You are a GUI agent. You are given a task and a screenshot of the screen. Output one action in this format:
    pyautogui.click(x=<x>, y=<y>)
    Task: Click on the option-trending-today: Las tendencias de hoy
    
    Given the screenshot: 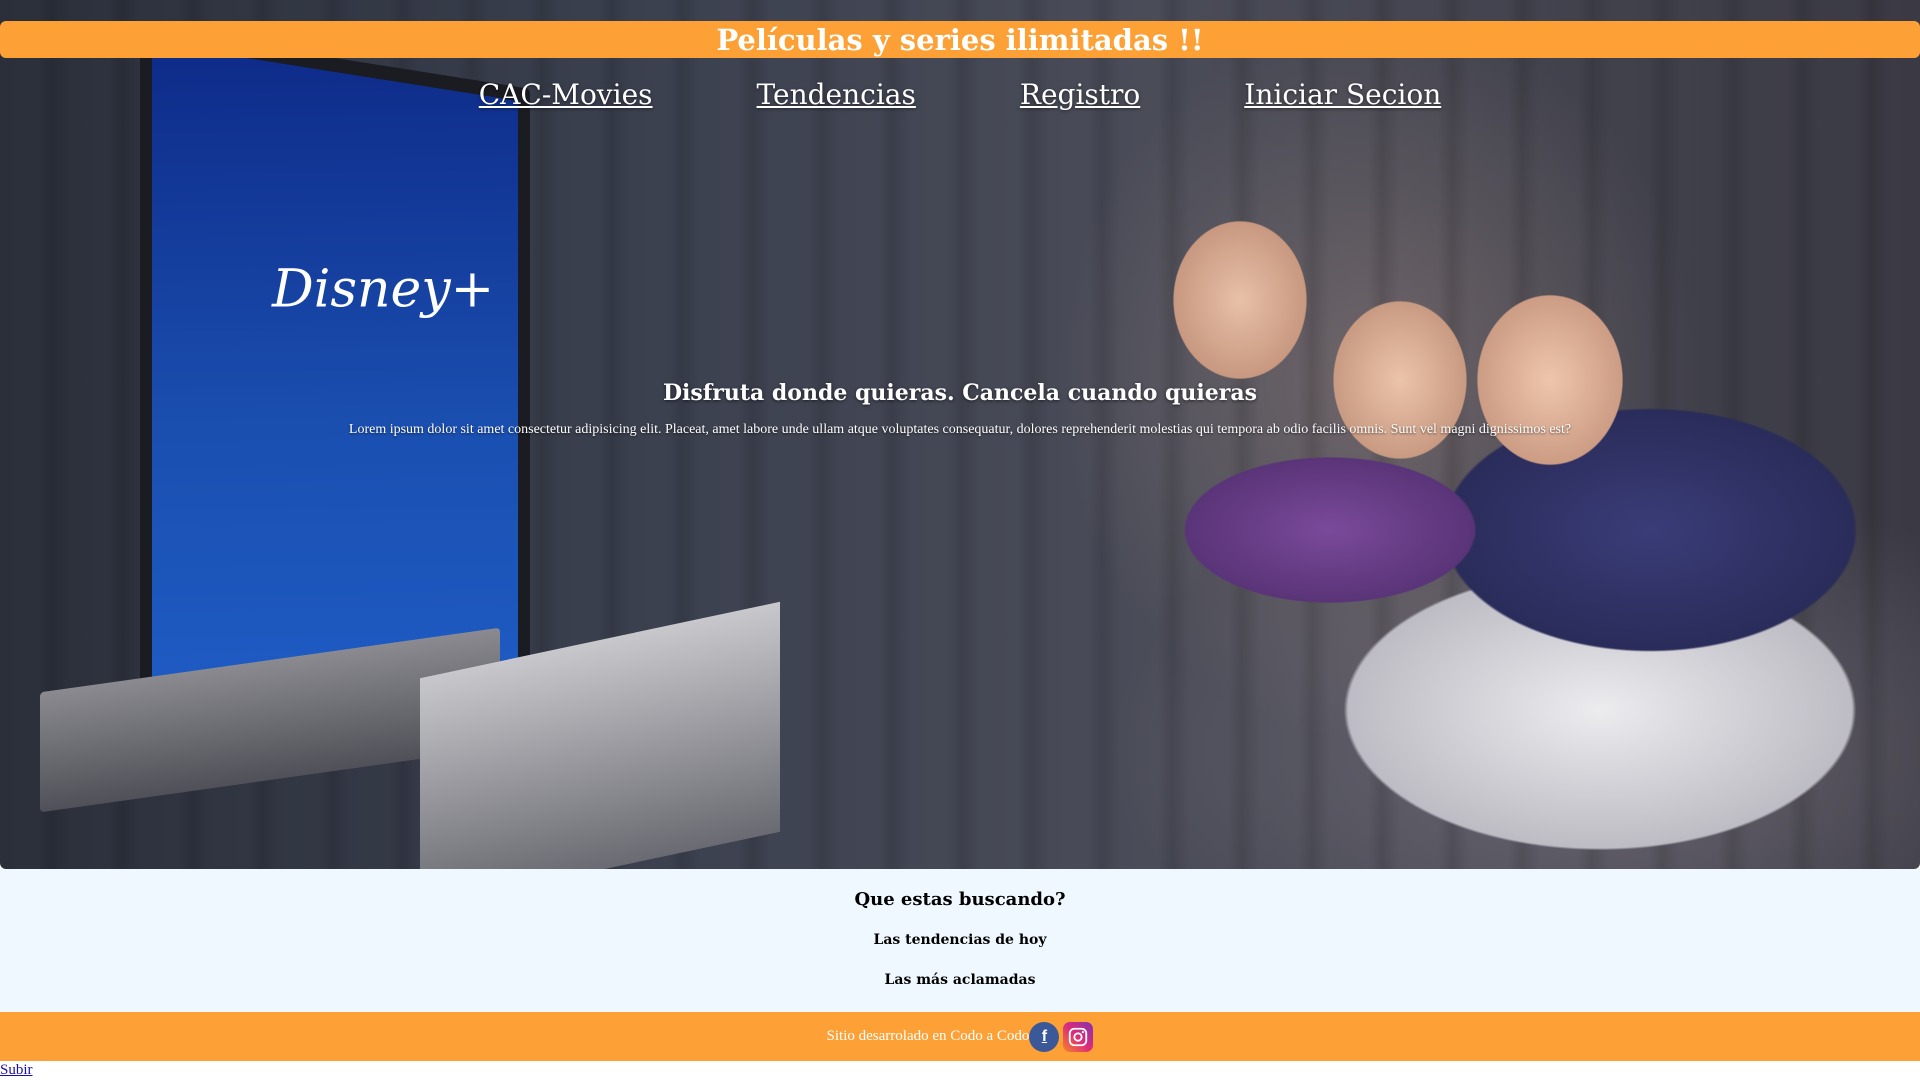 What is the action you would take?
    pyautogui.click(x=960, y=940)
    